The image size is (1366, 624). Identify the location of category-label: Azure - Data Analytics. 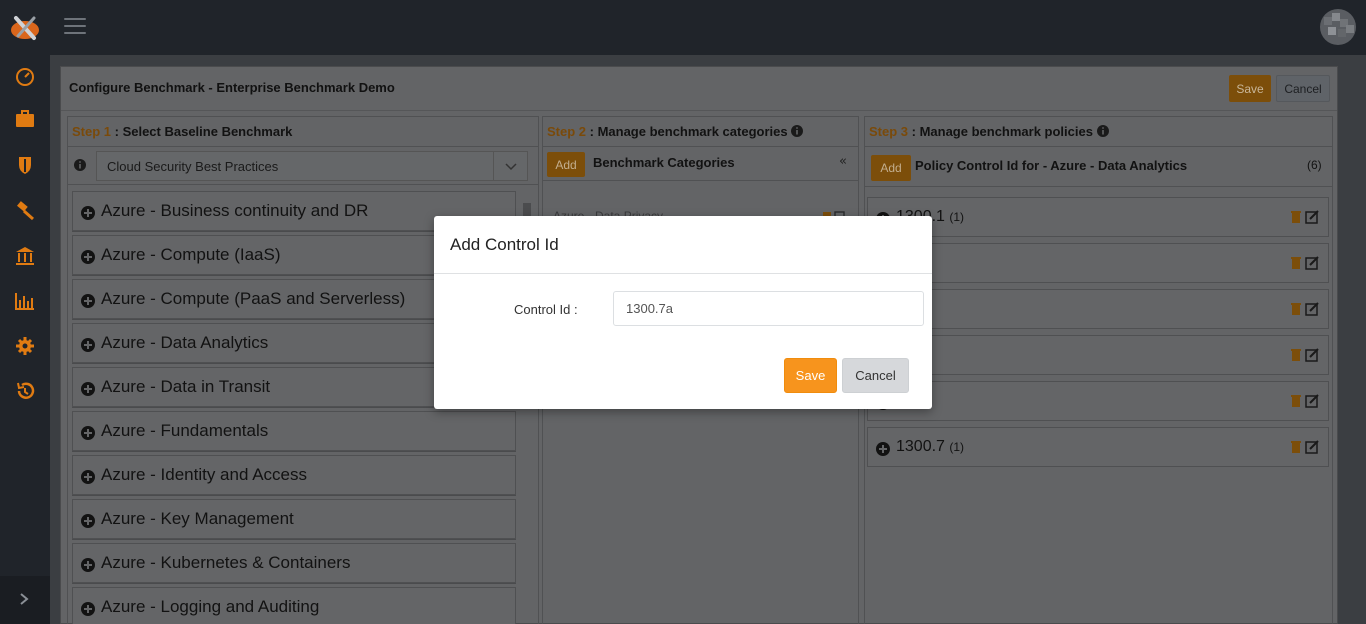
(185, 342).